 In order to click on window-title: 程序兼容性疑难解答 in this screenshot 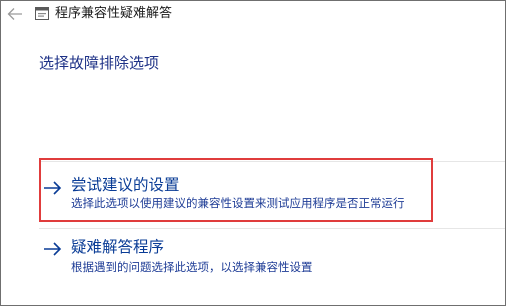, I will do `click(114, 13)`.